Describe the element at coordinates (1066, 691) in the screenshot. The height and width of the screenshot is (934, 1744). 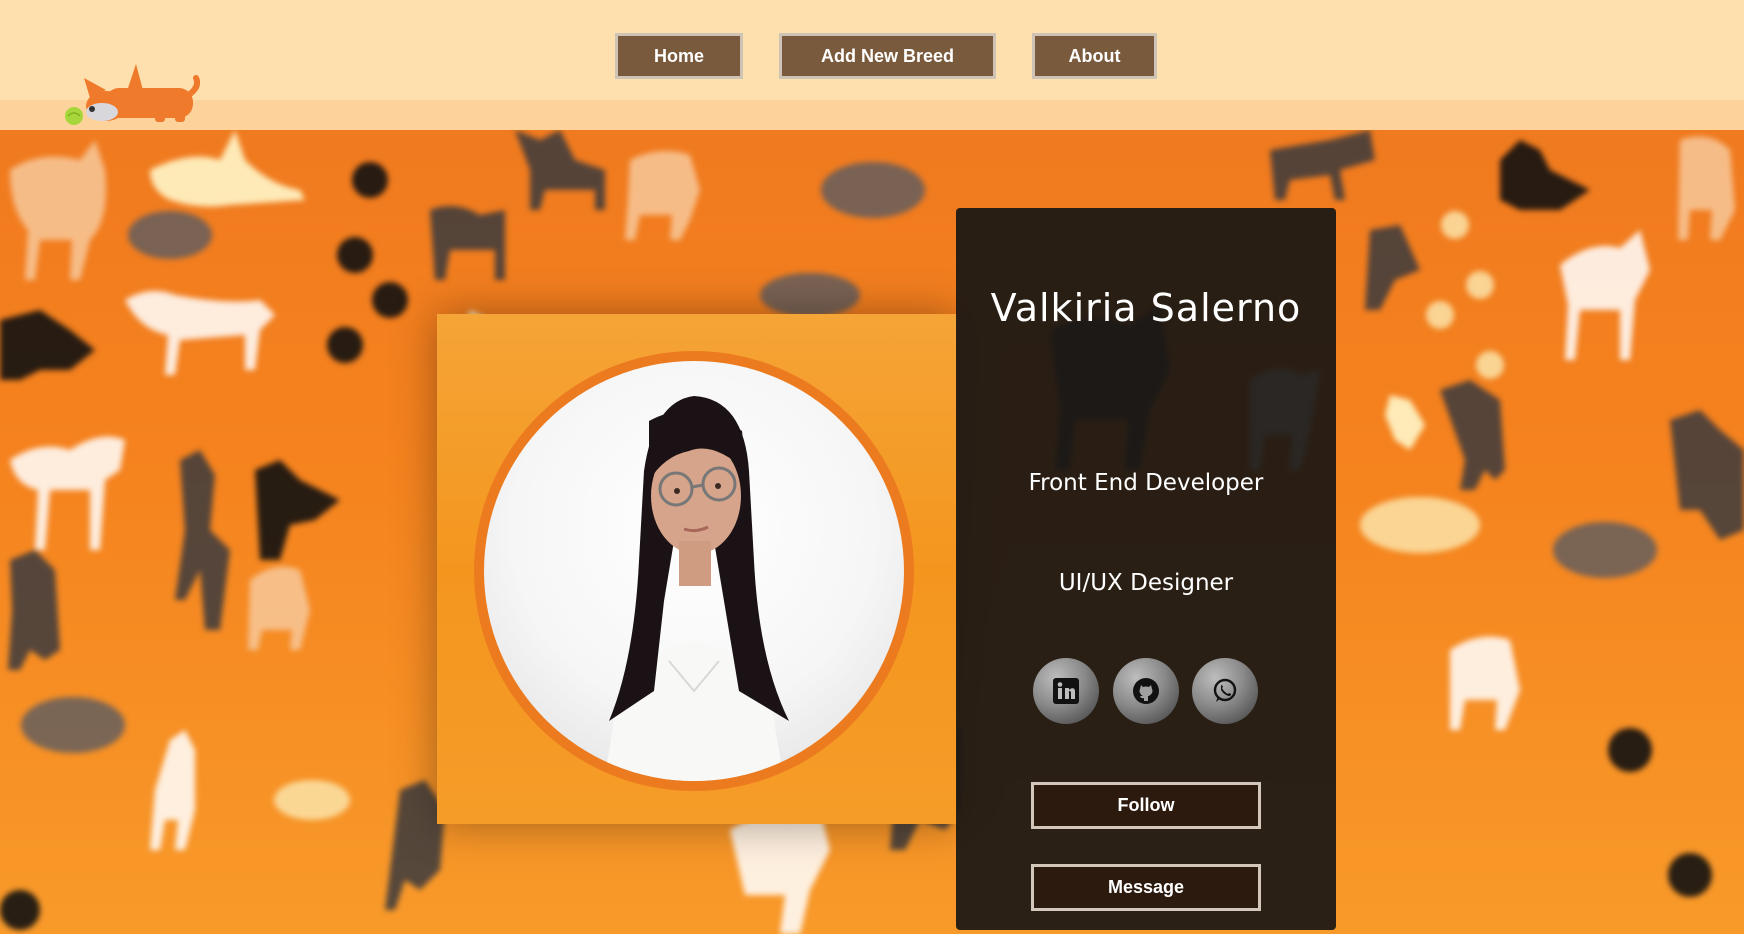
I see `linkedin-icon` at that location.